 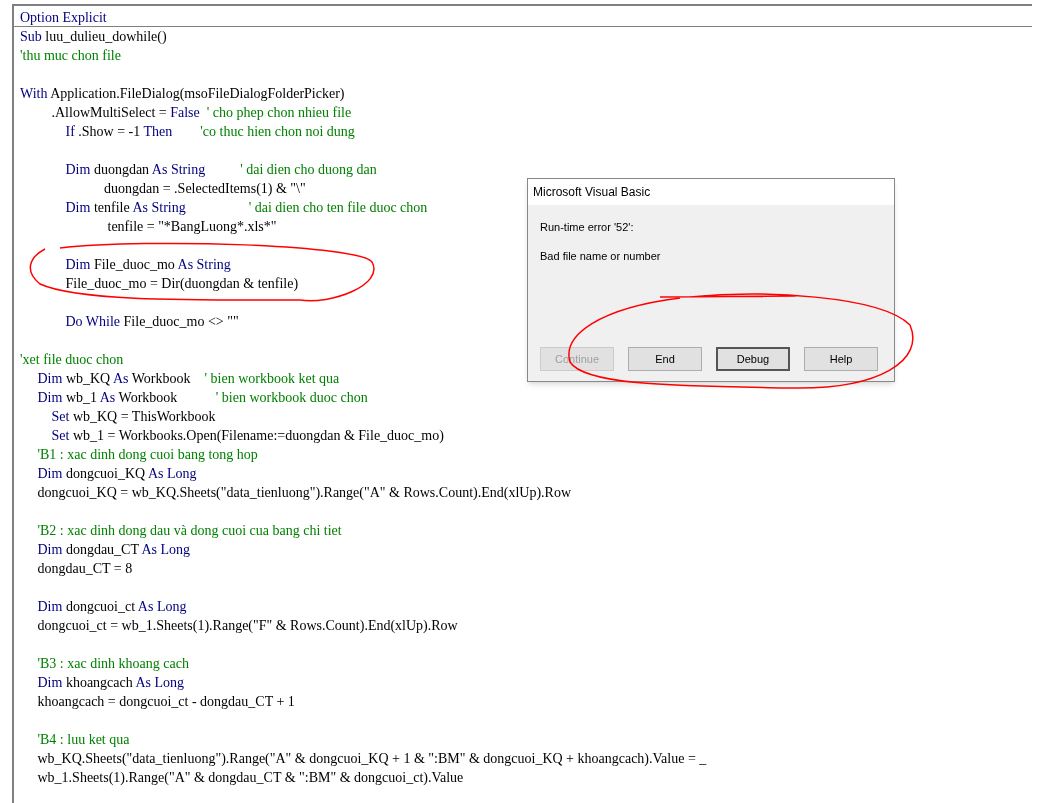 I want to click on code-line: wb_1.Sheets(1).Range("A" & dongdau_CT & ":BM" & dongcuoi_ct).Value, so click(x=250, y=778).